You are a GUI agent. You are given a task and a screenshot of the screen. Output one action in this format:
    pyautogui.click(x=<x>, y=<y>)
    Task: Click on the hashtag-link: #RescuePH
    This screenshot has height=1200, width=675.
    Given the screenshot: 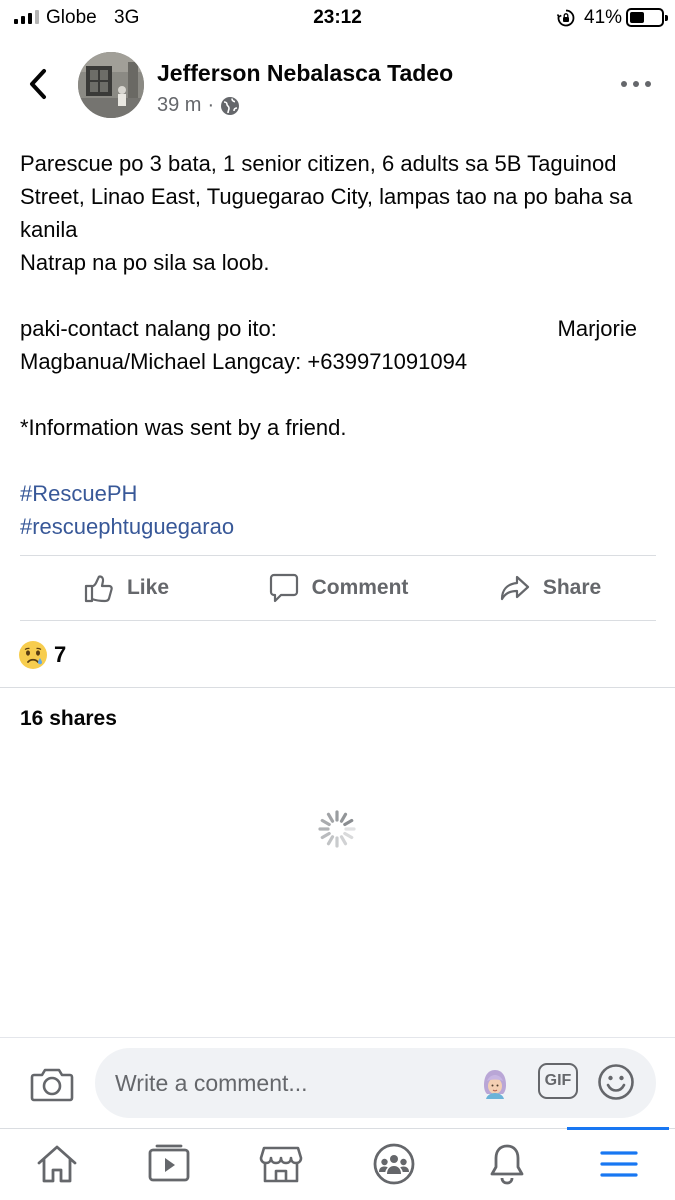 What is the action you would take?
    pyautogui.click(x=78, y=493)
    